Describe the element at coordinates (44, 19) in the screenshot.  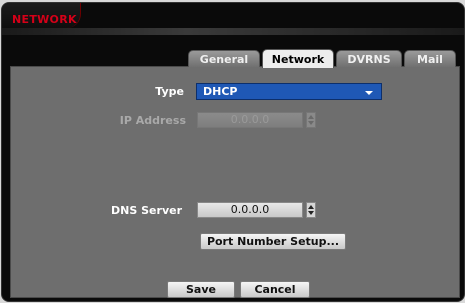
I see `dialog-title: NETWORK` at that location.